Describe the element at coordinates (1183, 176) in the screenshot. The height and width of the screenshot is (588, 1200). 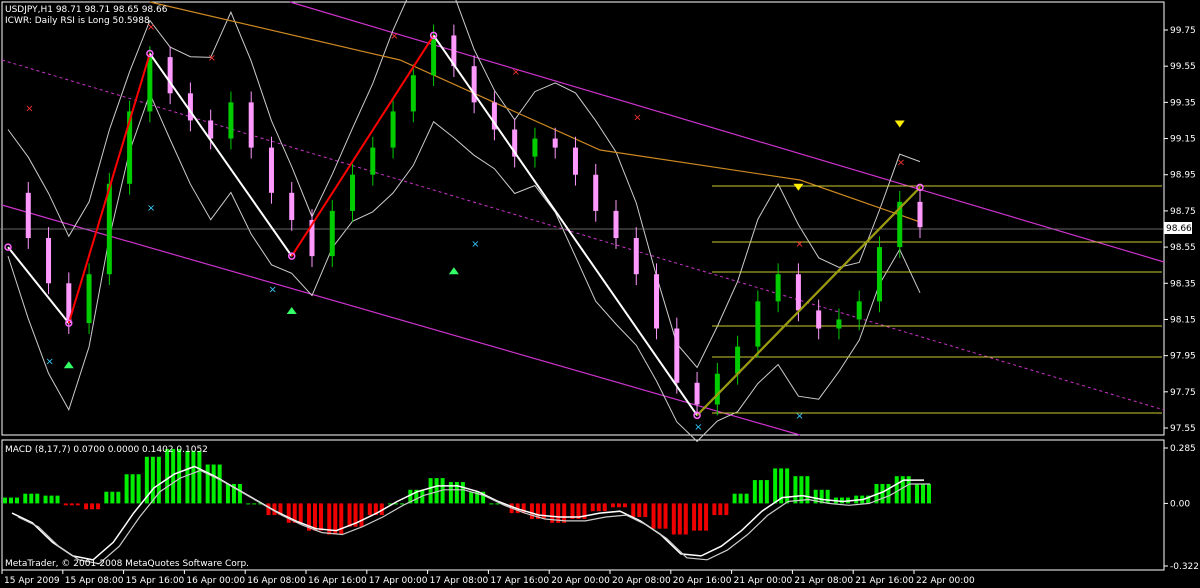
I see `price-tick-label: 98.95` at that location.